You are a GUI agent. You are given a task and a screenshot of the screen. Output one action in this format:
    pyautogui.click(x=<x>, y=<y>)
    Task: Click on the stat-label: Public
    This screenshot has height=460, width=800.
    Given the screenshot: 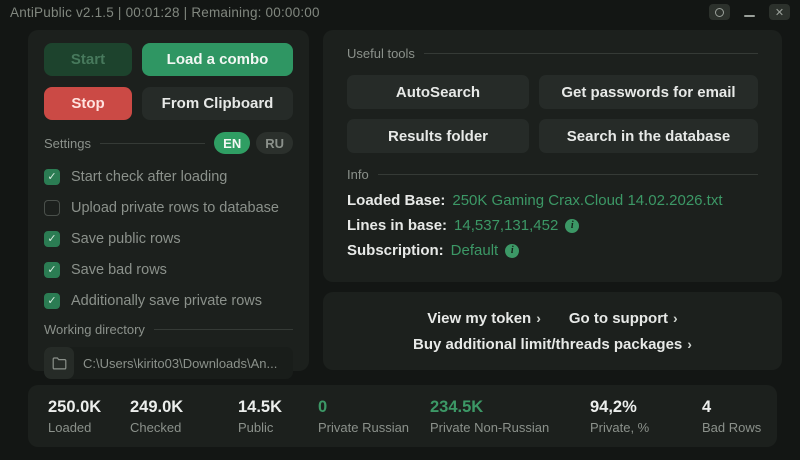 What is the action you would take?
    pyautogui.click(x=256, y=427)
    